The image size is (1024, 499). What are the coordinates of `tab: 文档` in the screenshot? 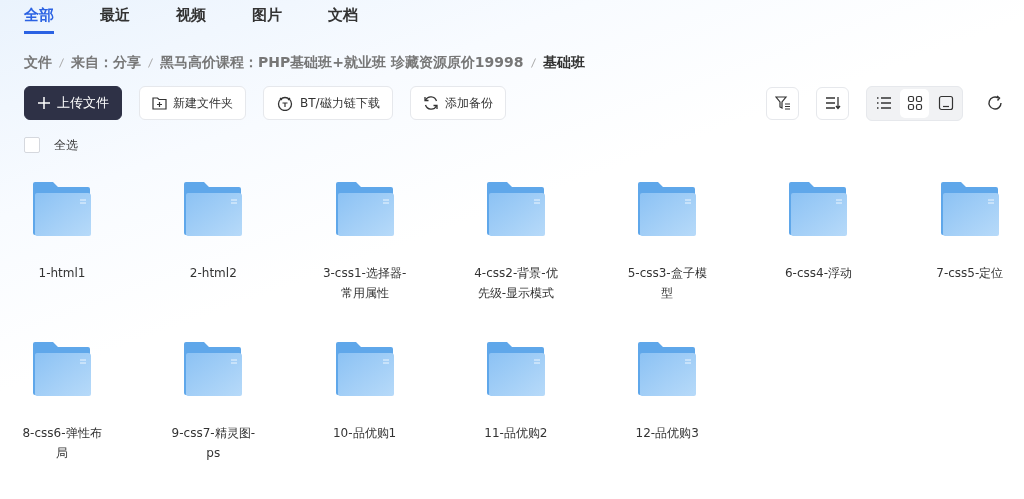 It's located at (343, 20).